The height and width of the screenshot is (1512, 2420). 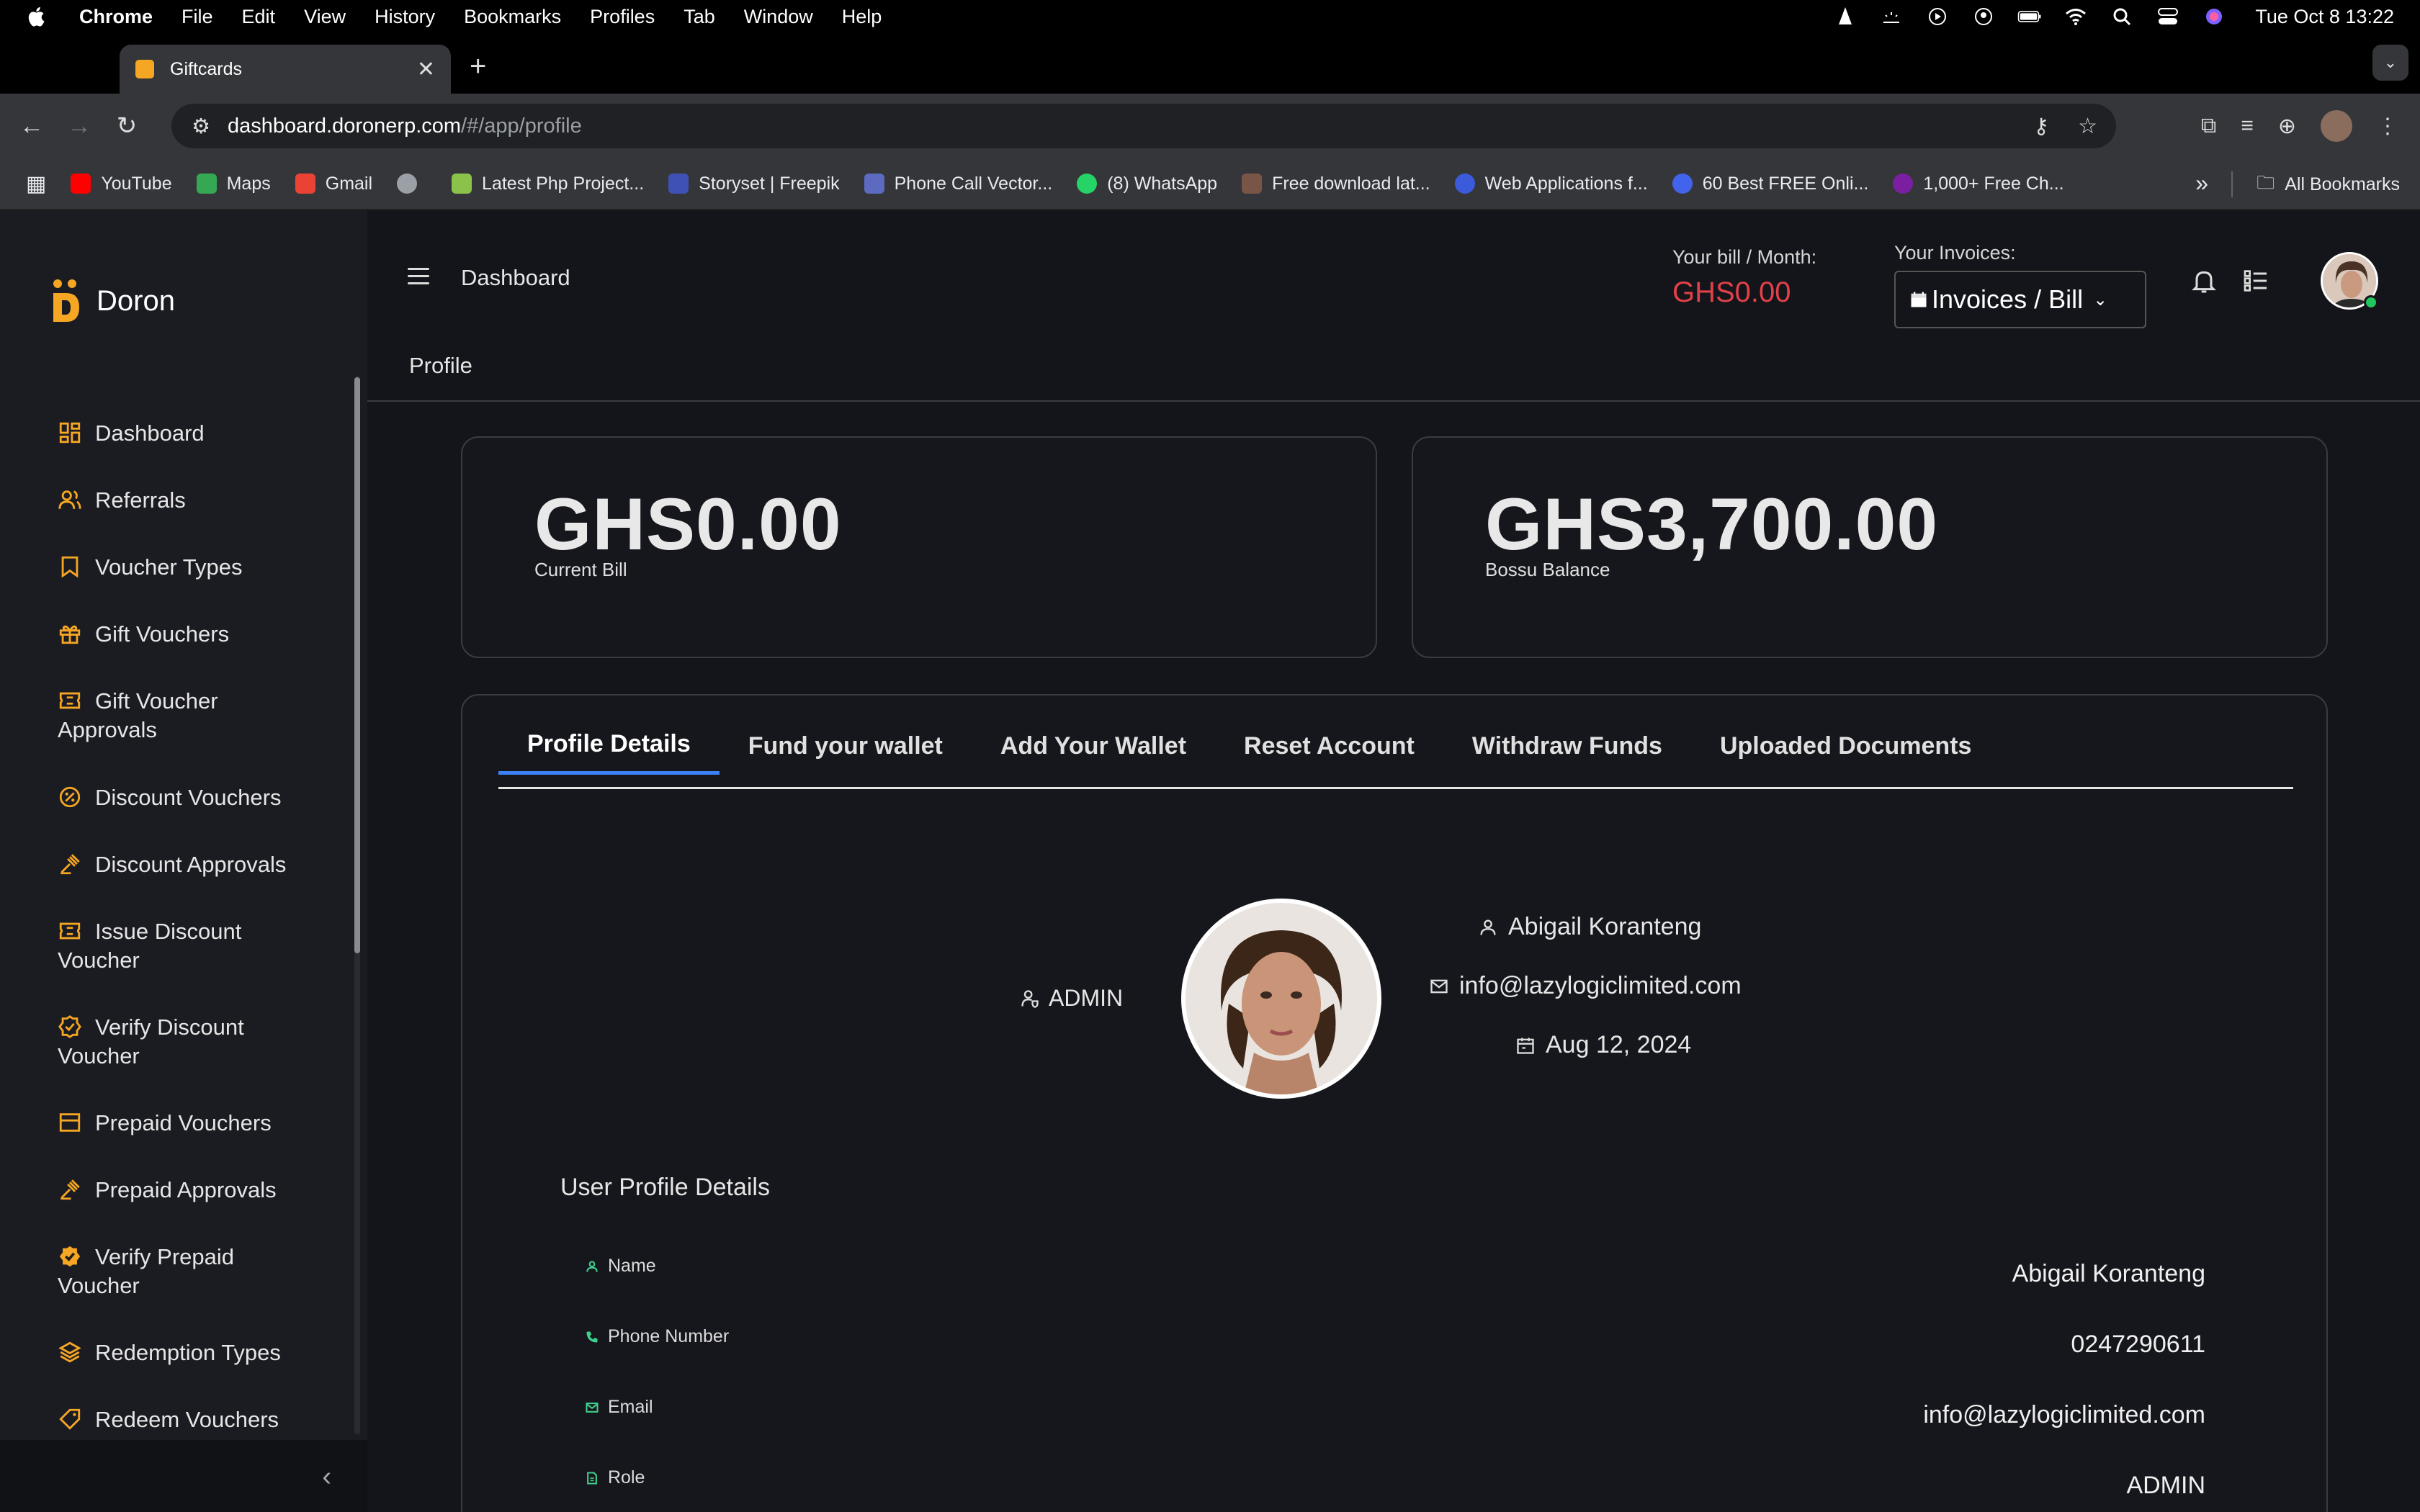 I want to click on layers-icon, so click(x=69, y=1352).